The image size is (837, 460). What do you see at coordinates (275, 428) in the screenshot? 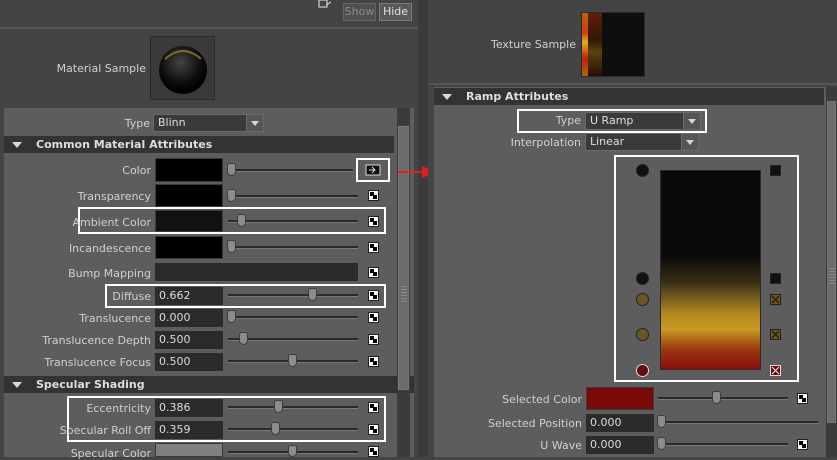
I see `specular-roll-off-slider-knob` at bounding box center [275, 428].